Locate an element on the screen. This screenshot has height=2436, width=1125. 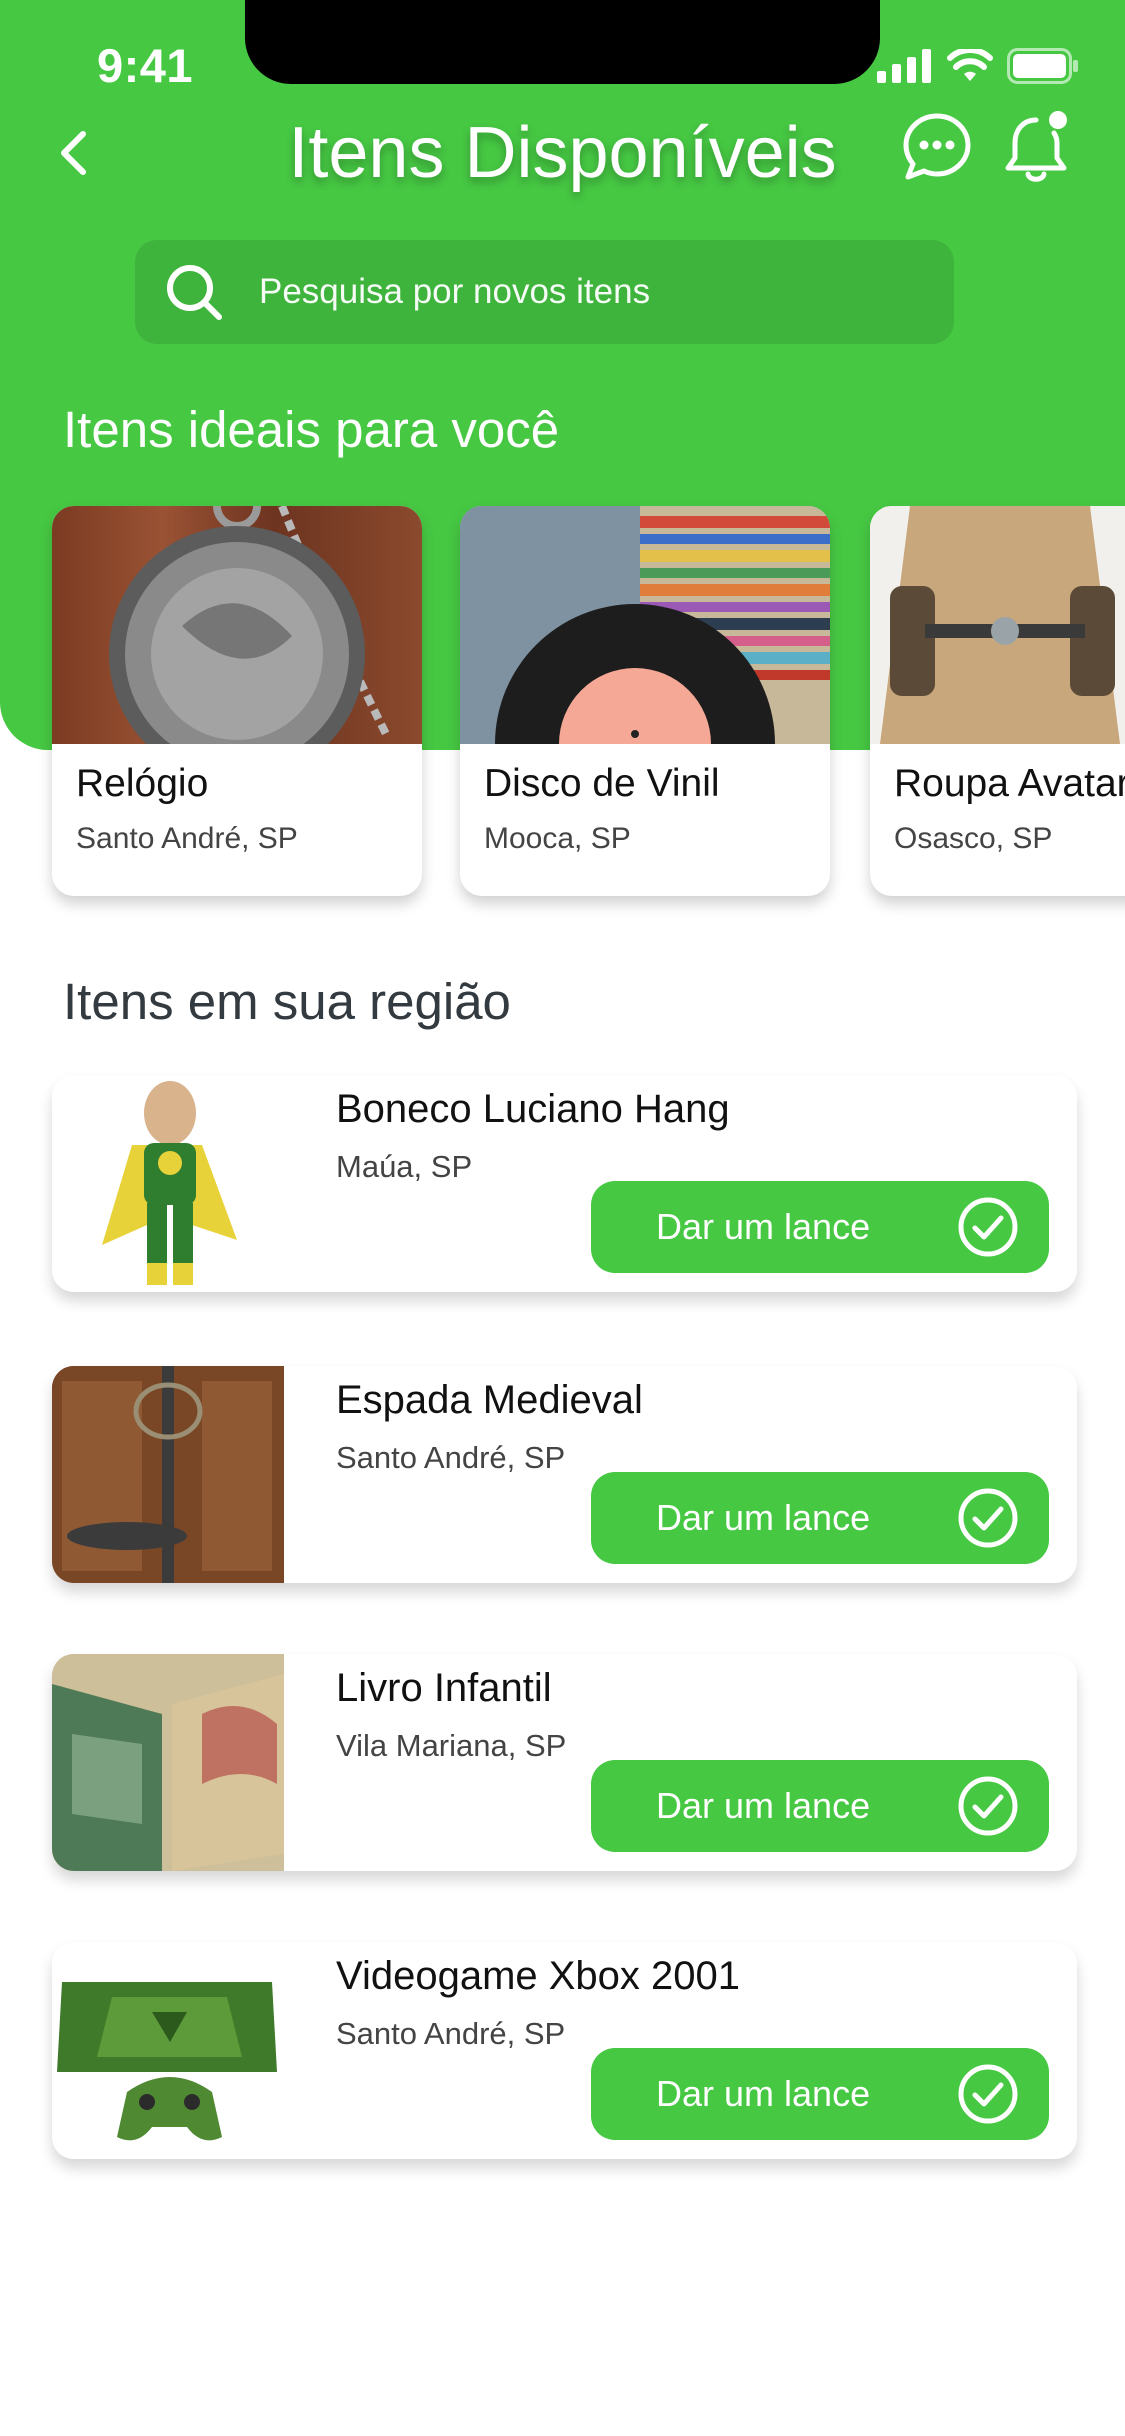
battery-icon is located at coordinates (1042, 66).